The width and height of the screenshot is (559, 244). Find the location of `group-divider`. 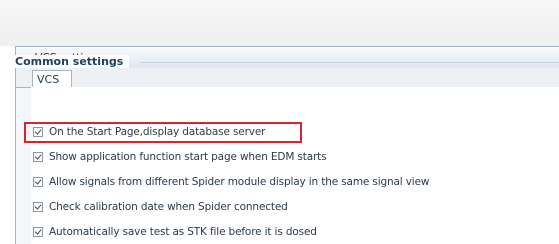

group-divider is located at coordinates (349, 62).